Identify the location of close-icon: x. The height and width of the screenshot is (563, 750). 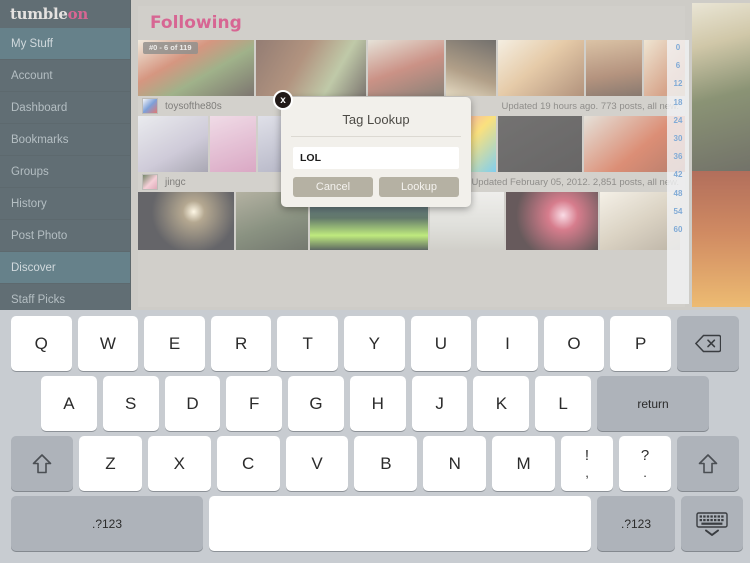
(283, 100).